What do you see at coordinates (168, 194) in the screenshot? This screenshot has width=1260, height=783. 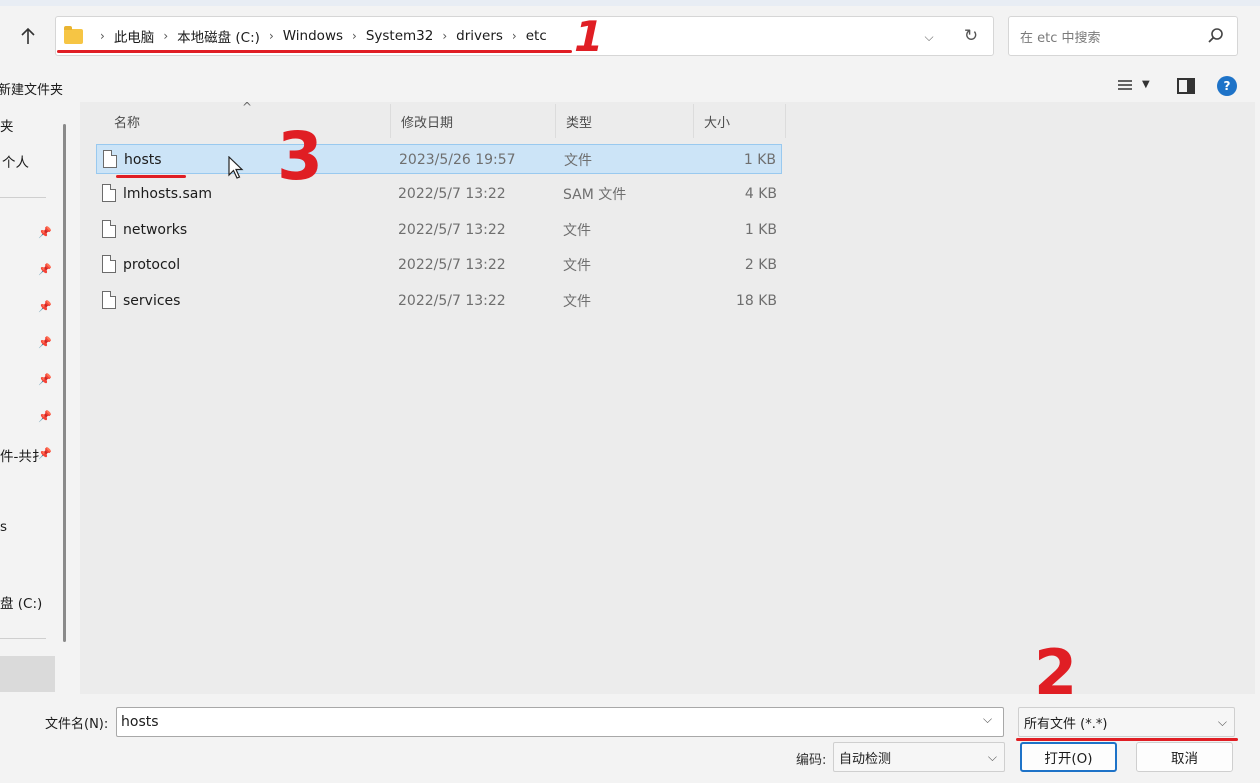 I see `file-name: lmhosts.sam` at bounding box center [168, 194].